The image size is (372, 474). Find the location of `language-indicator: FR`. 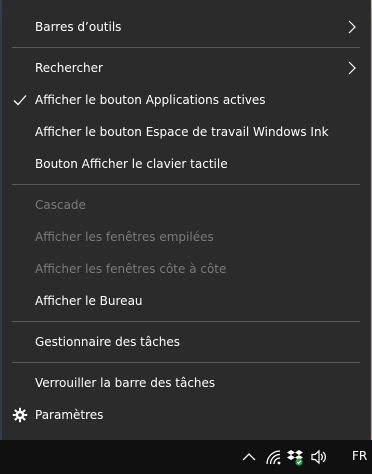

language-indicator: FR is located at coordinates (359, 456).